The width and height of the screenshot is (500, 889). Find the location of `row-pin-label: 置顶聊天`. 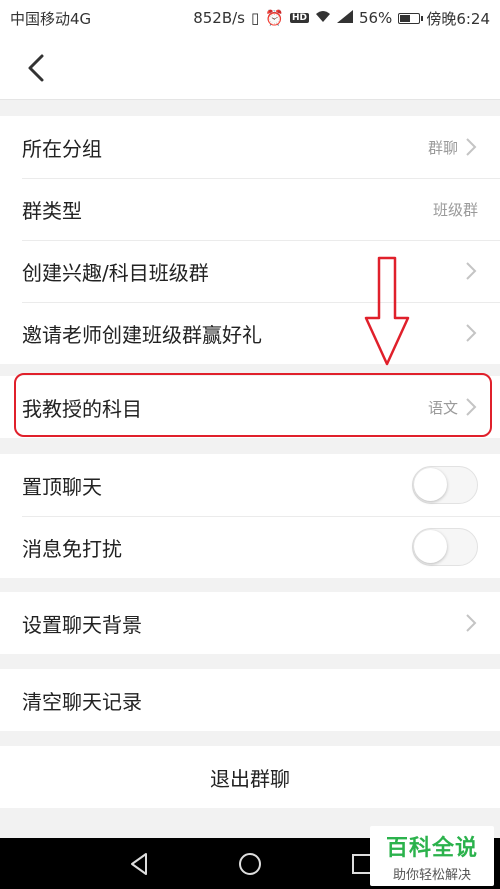

row-pin-label: 置顶聊天 is located at coordinates (62, 486).